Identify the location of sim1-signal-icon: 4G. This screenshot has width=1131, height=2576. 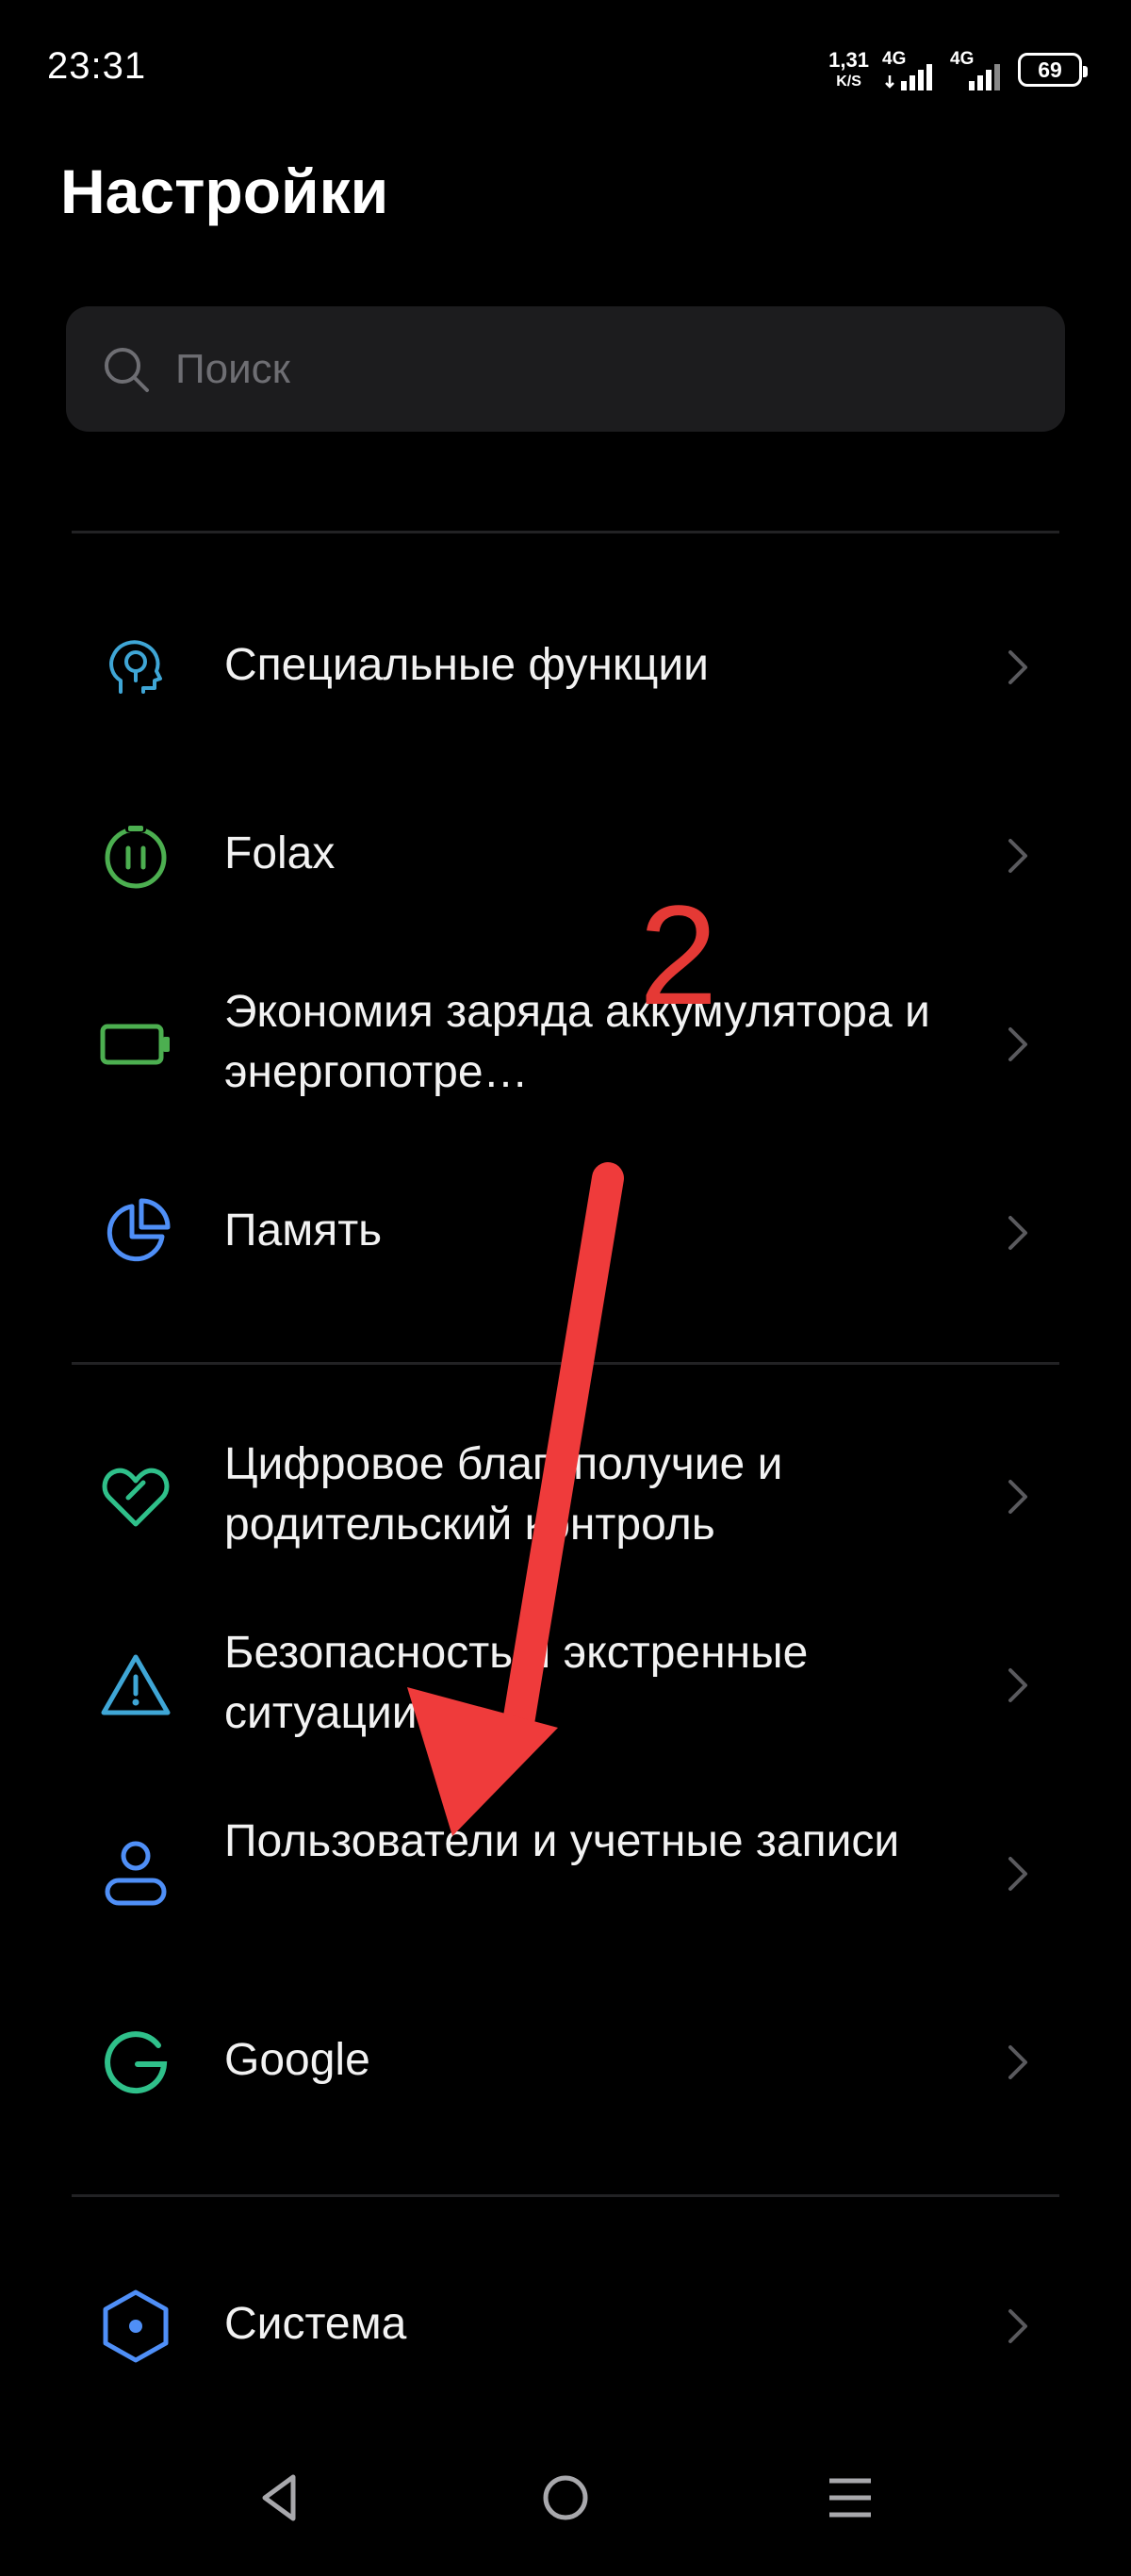
(910, 69).